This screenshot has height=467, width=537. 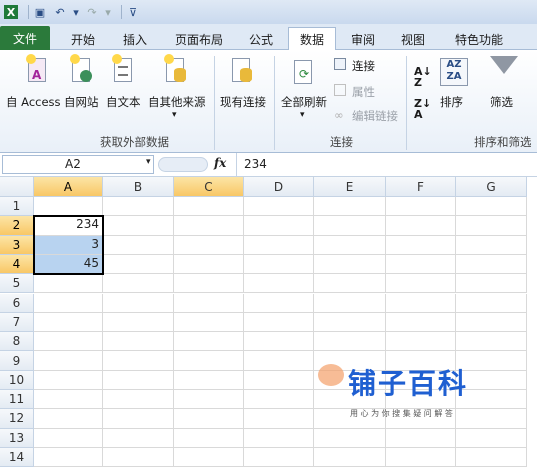 I want to click on row-header-4: 4, so click(x=17, y=264).